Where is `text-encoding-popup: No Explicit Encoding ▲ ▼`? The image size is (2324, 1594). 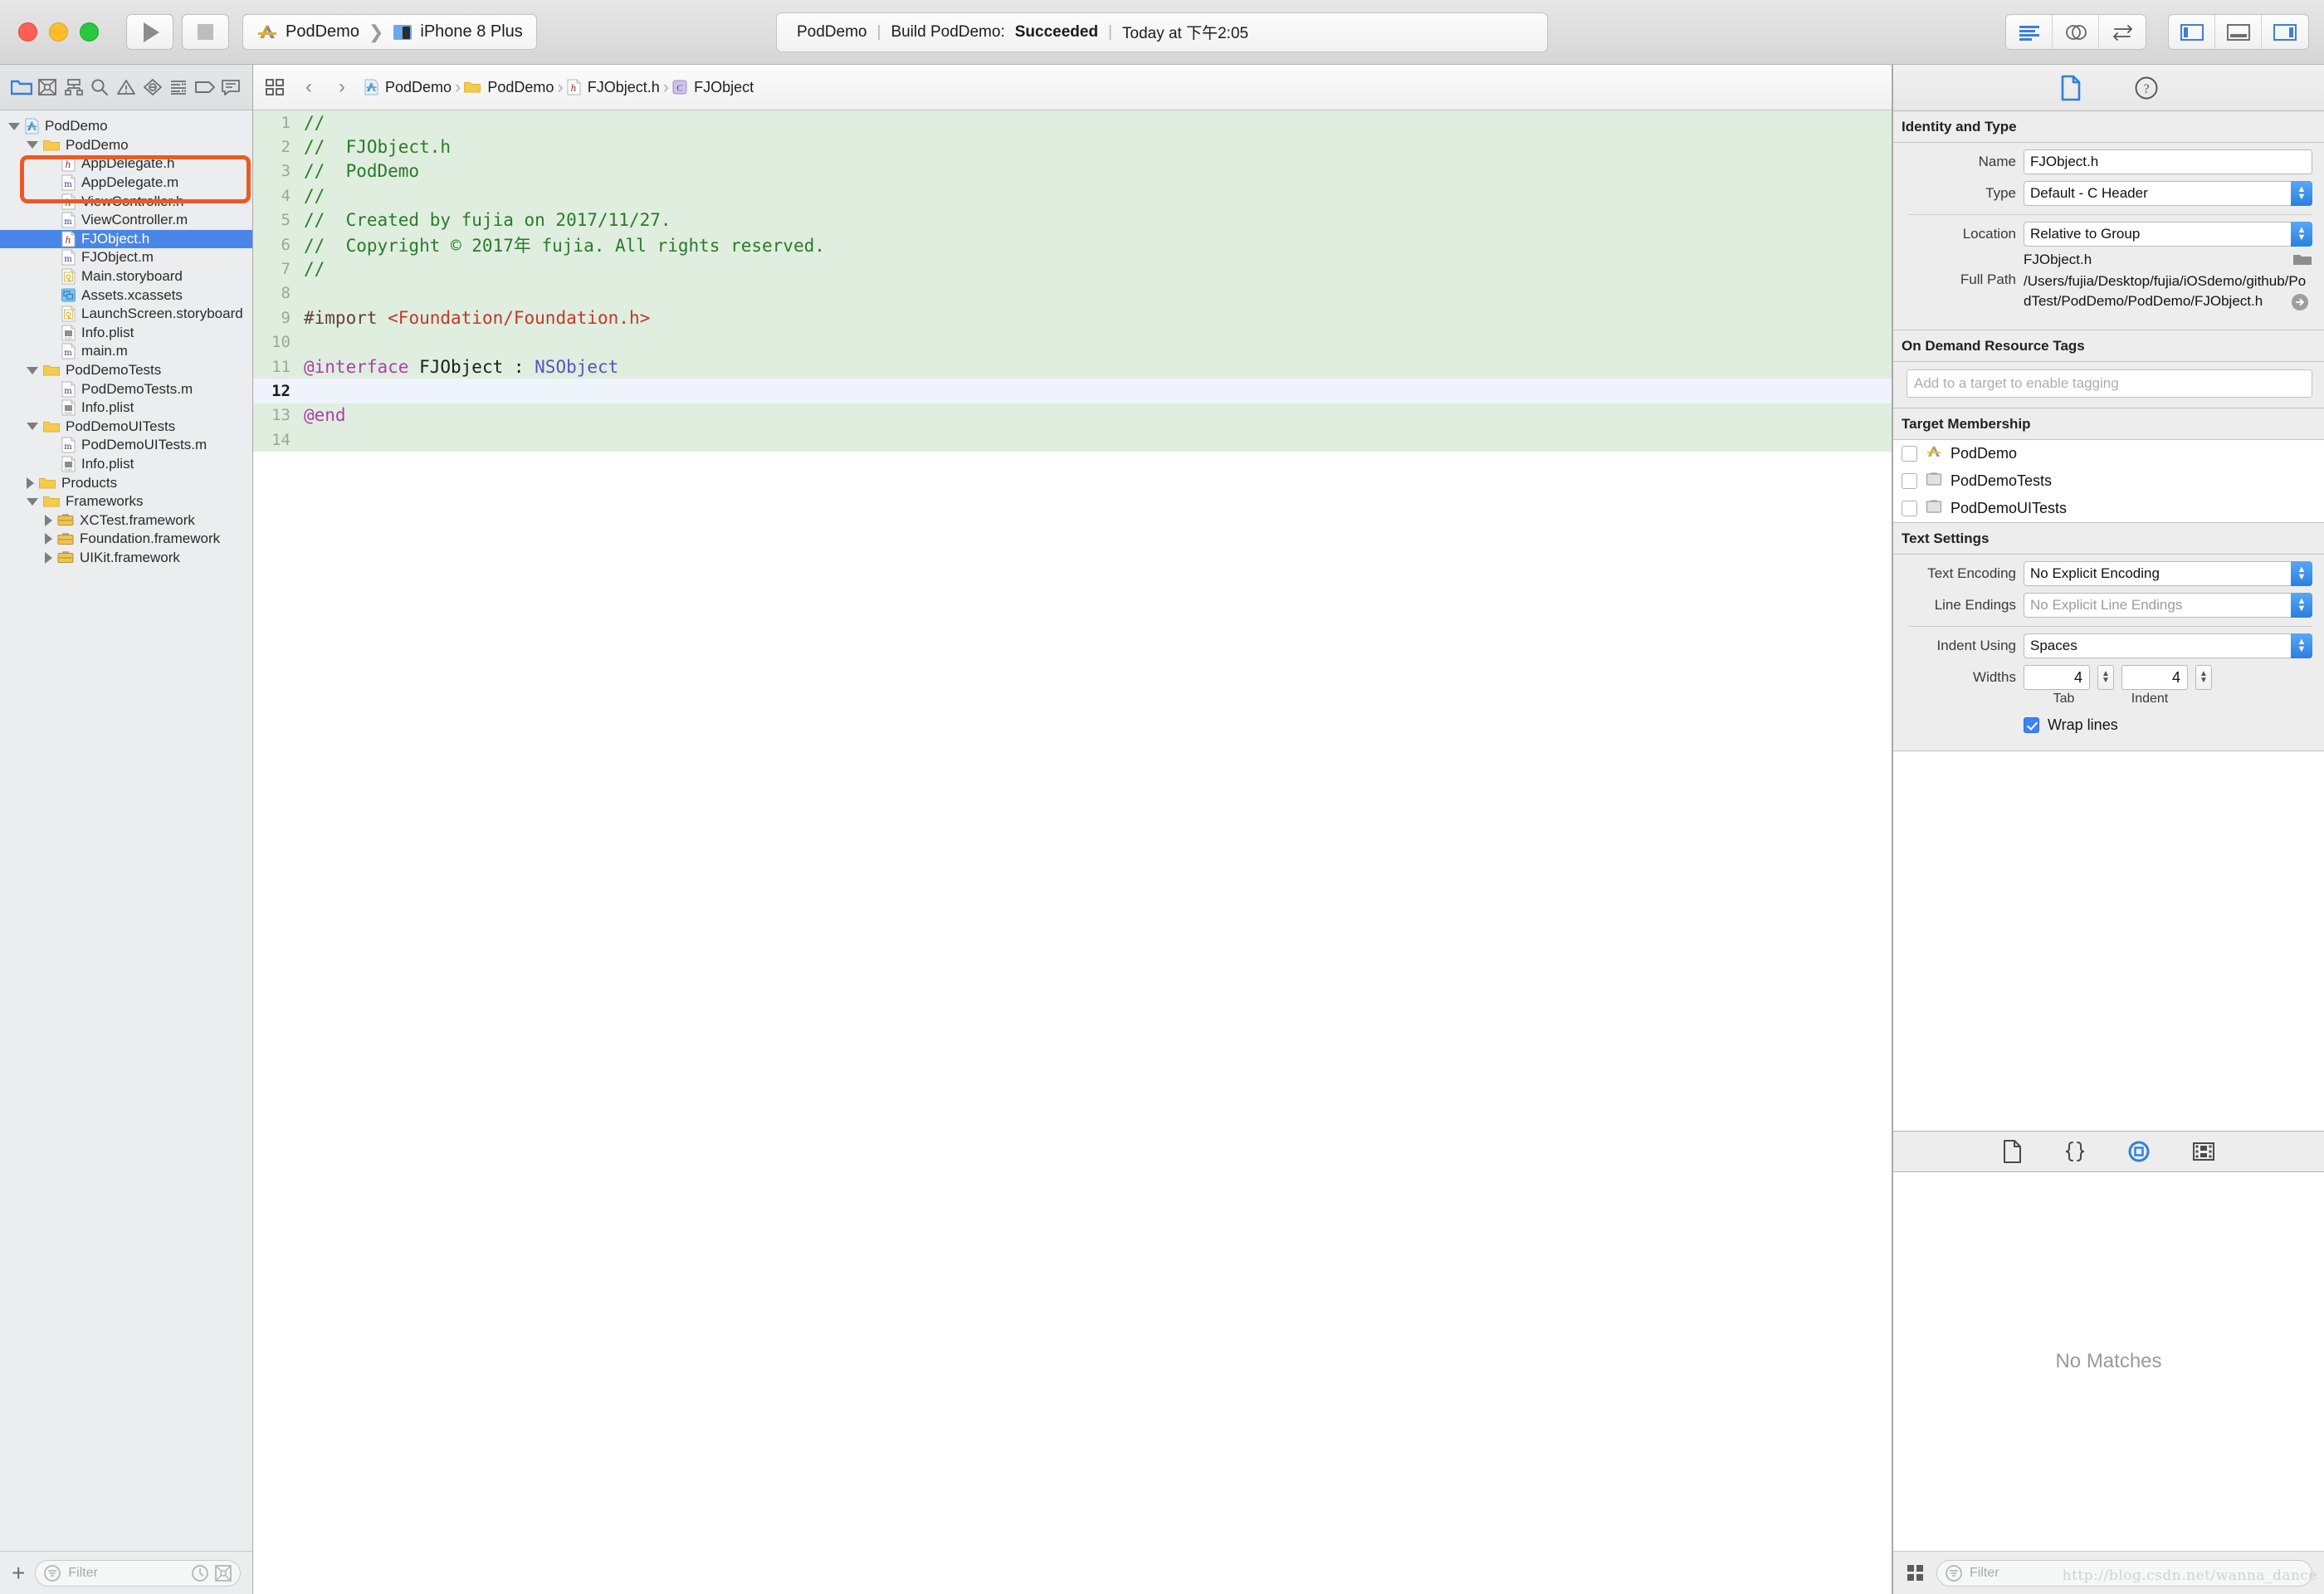 text-encoding-popup: No Explicit Encoding ▲ ▼ is located at coordinates (2168, 574).